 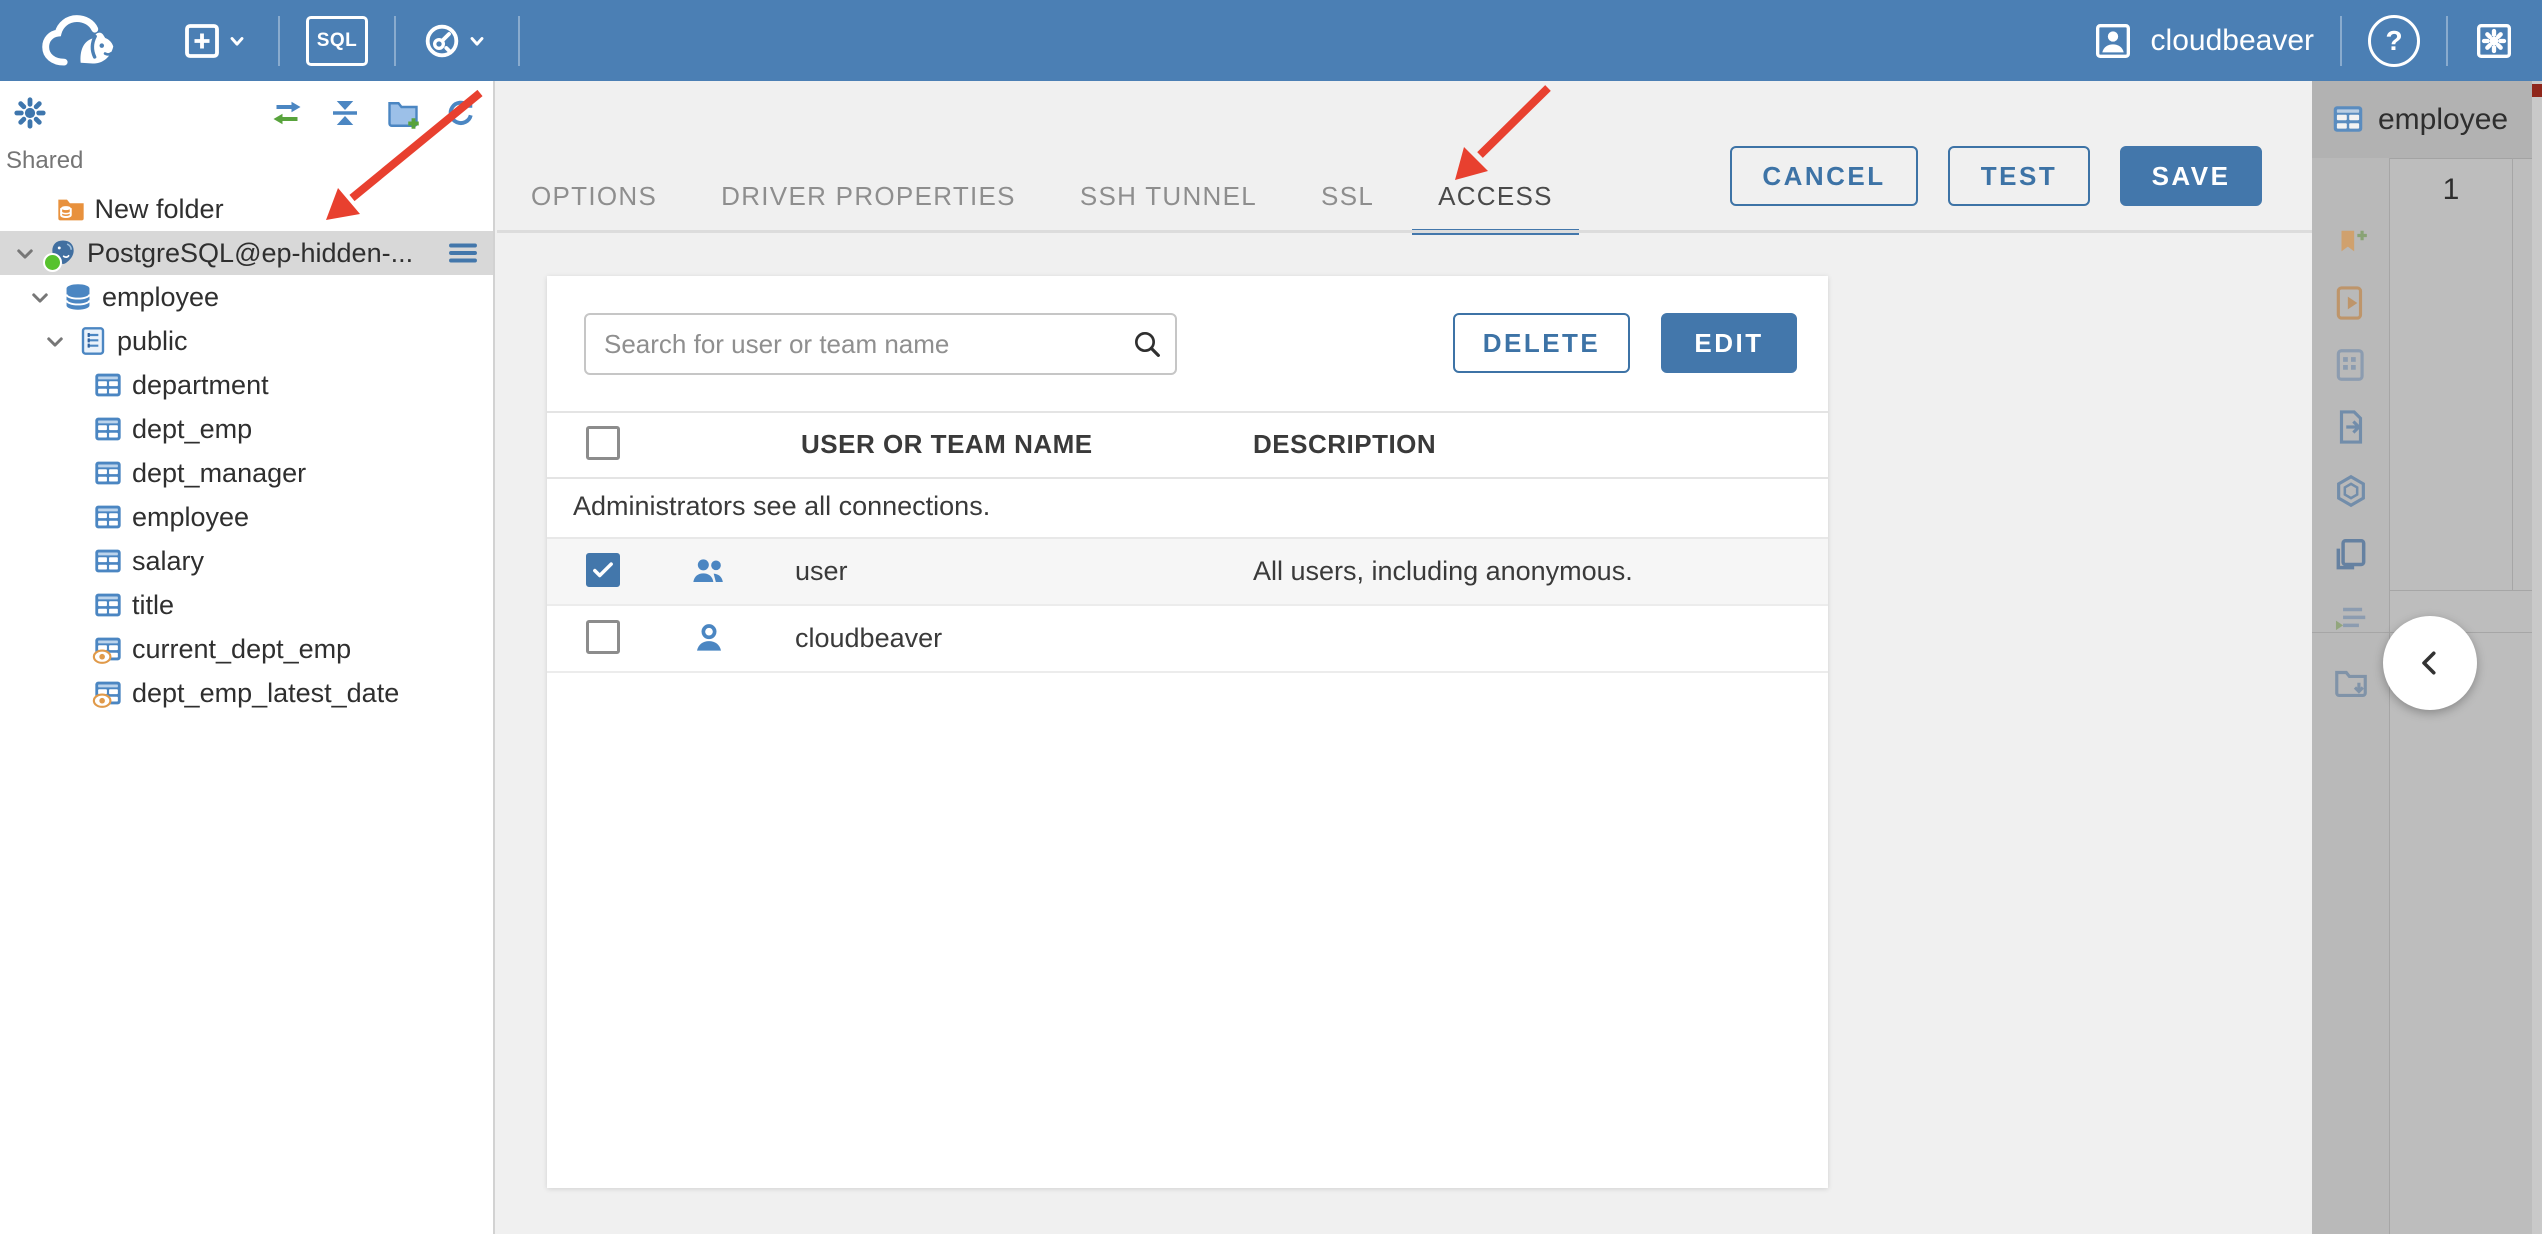 I want to click on tab-access: ACCESS, so click(x=1495, y=197).